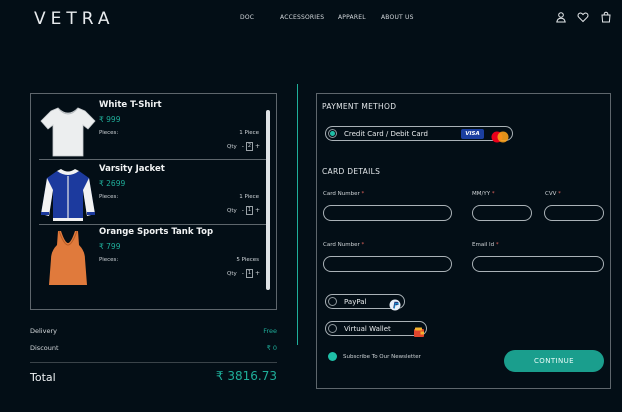 The height and width of the screenshot is (412, 622). I want to click on item-name: Varsity Jacket, so click(132, 169).